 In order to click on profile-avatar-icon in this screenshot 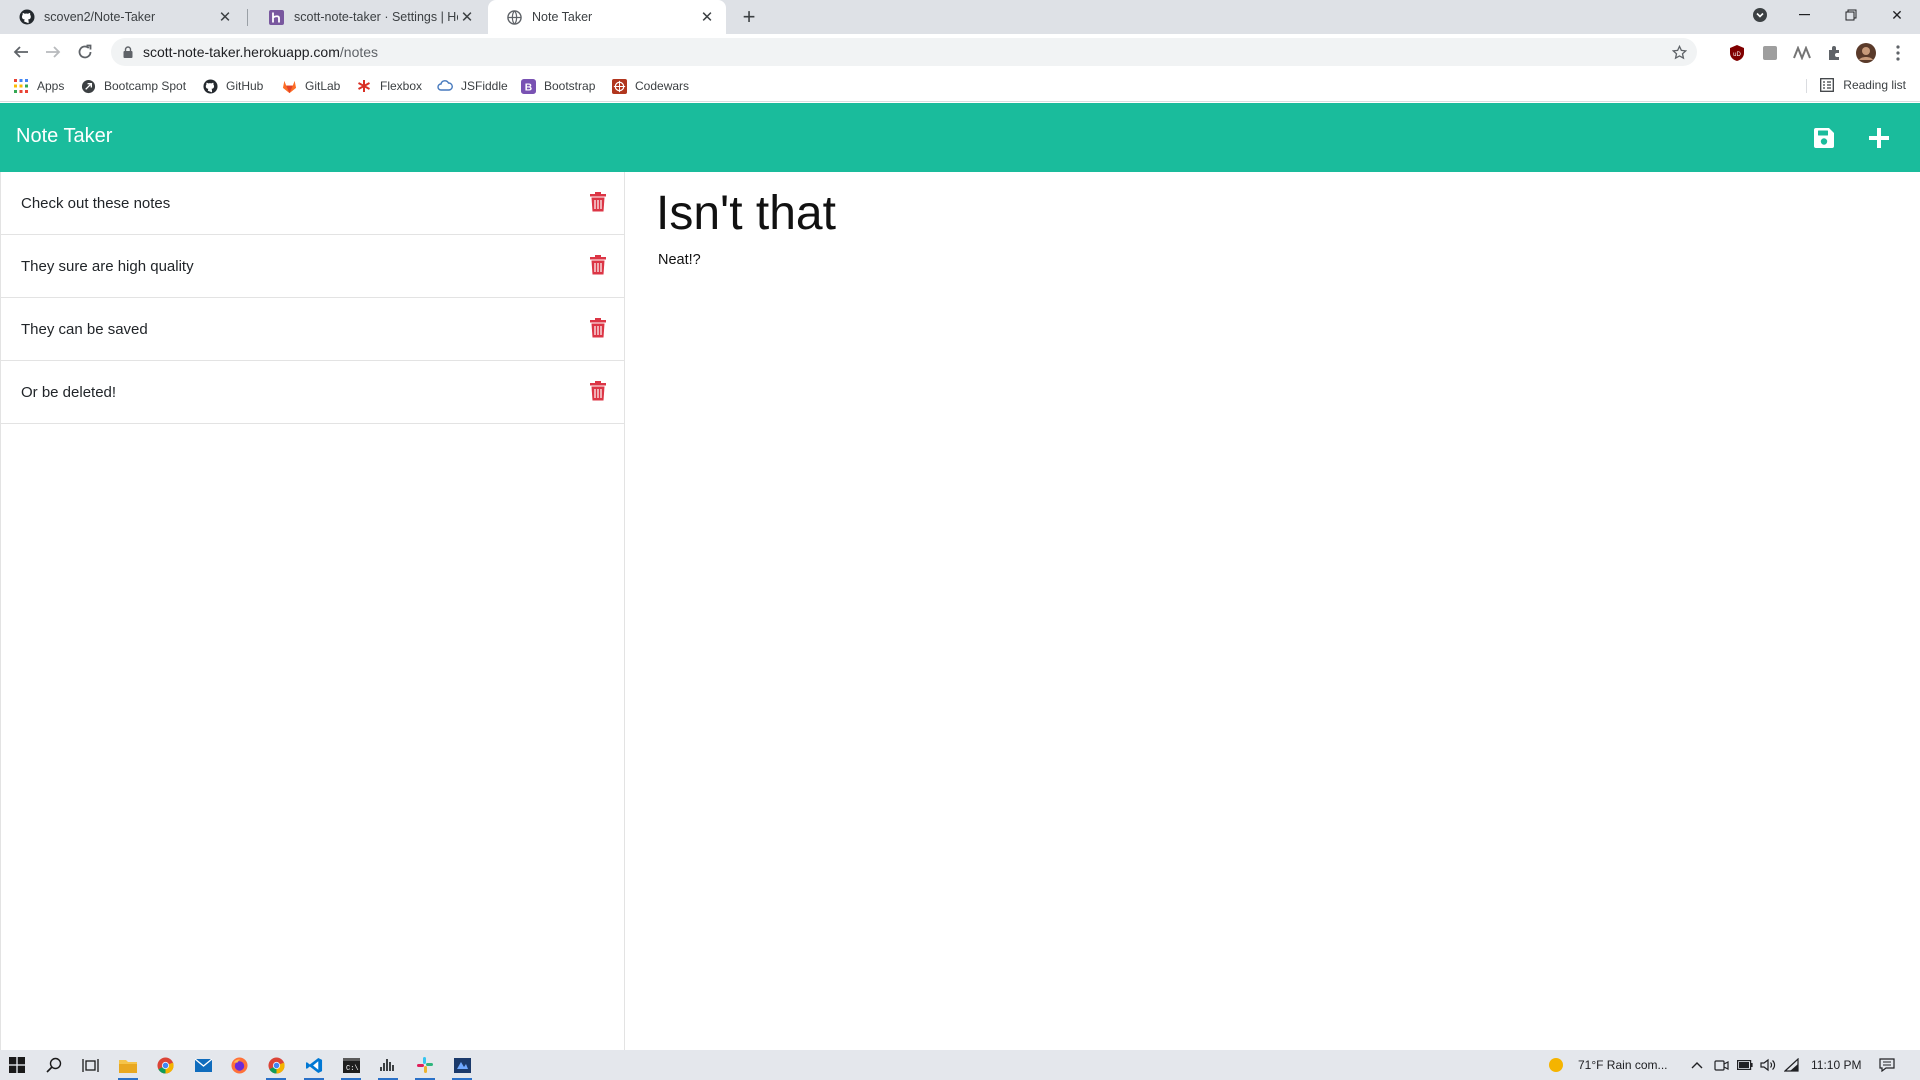, I will do `click(1866, 53)`.